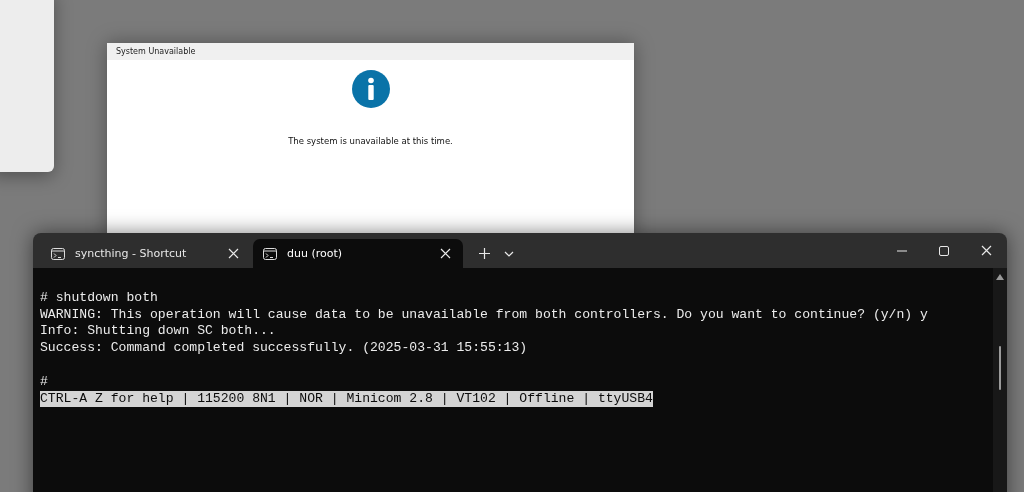  Describe the element at coordinates (358, 253) in the screenshot. I see `terminal-tab: duu (root)` at that location.